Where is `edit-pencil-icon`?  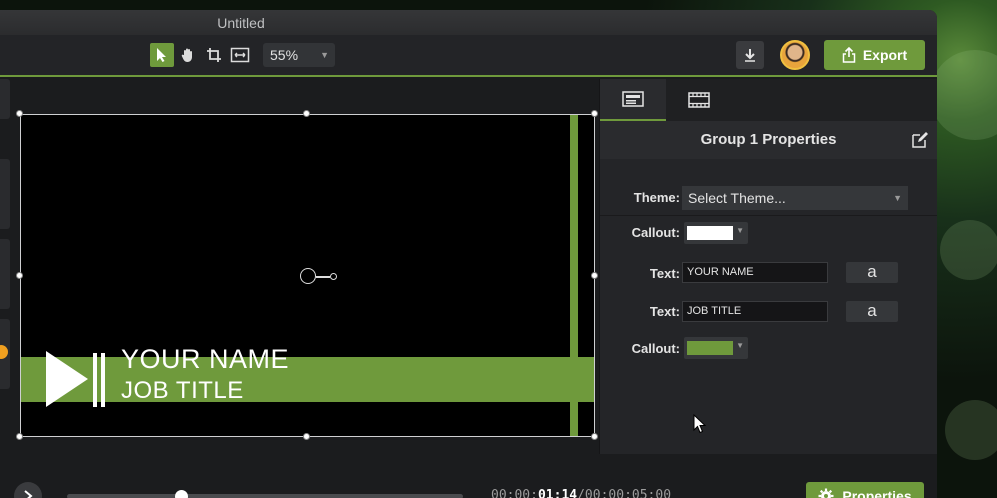
edit-pencil-icon is located at coordinates (920, 140).